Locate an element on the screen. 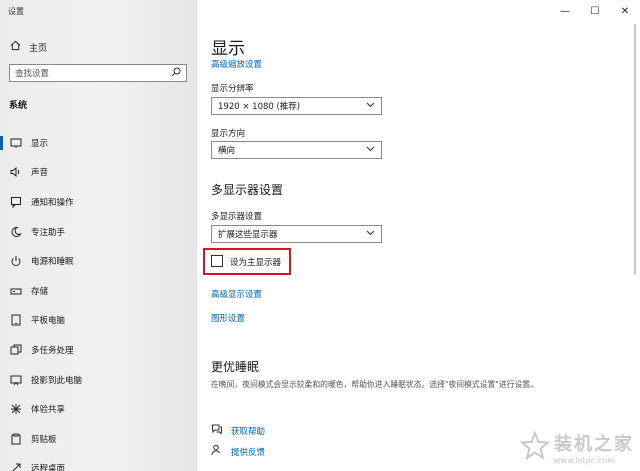  sidebar-item-notifications: 通知和操作 is located at coordinates (98, 202).